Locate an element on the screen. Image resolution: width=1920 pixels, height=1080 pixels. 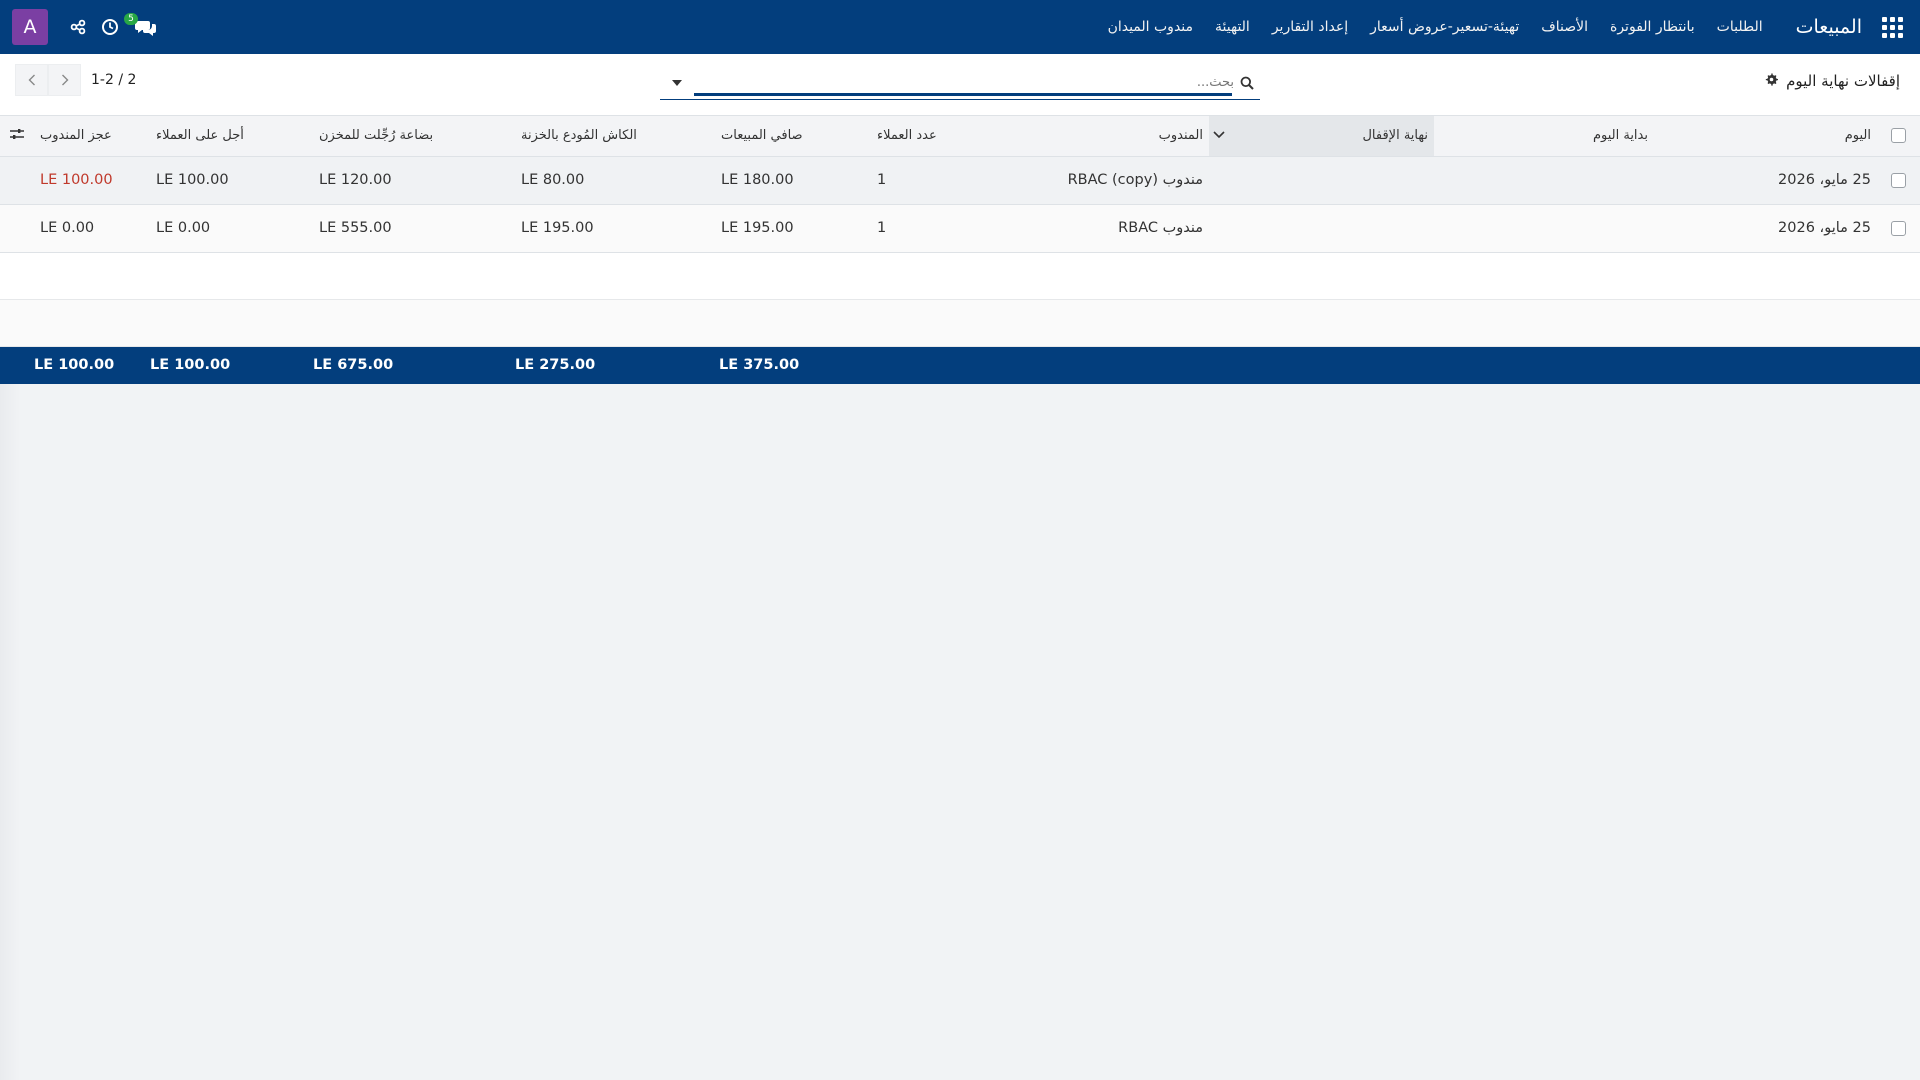
cell-goods-returned: 120.00 LE is located at coordinates (414, 180).